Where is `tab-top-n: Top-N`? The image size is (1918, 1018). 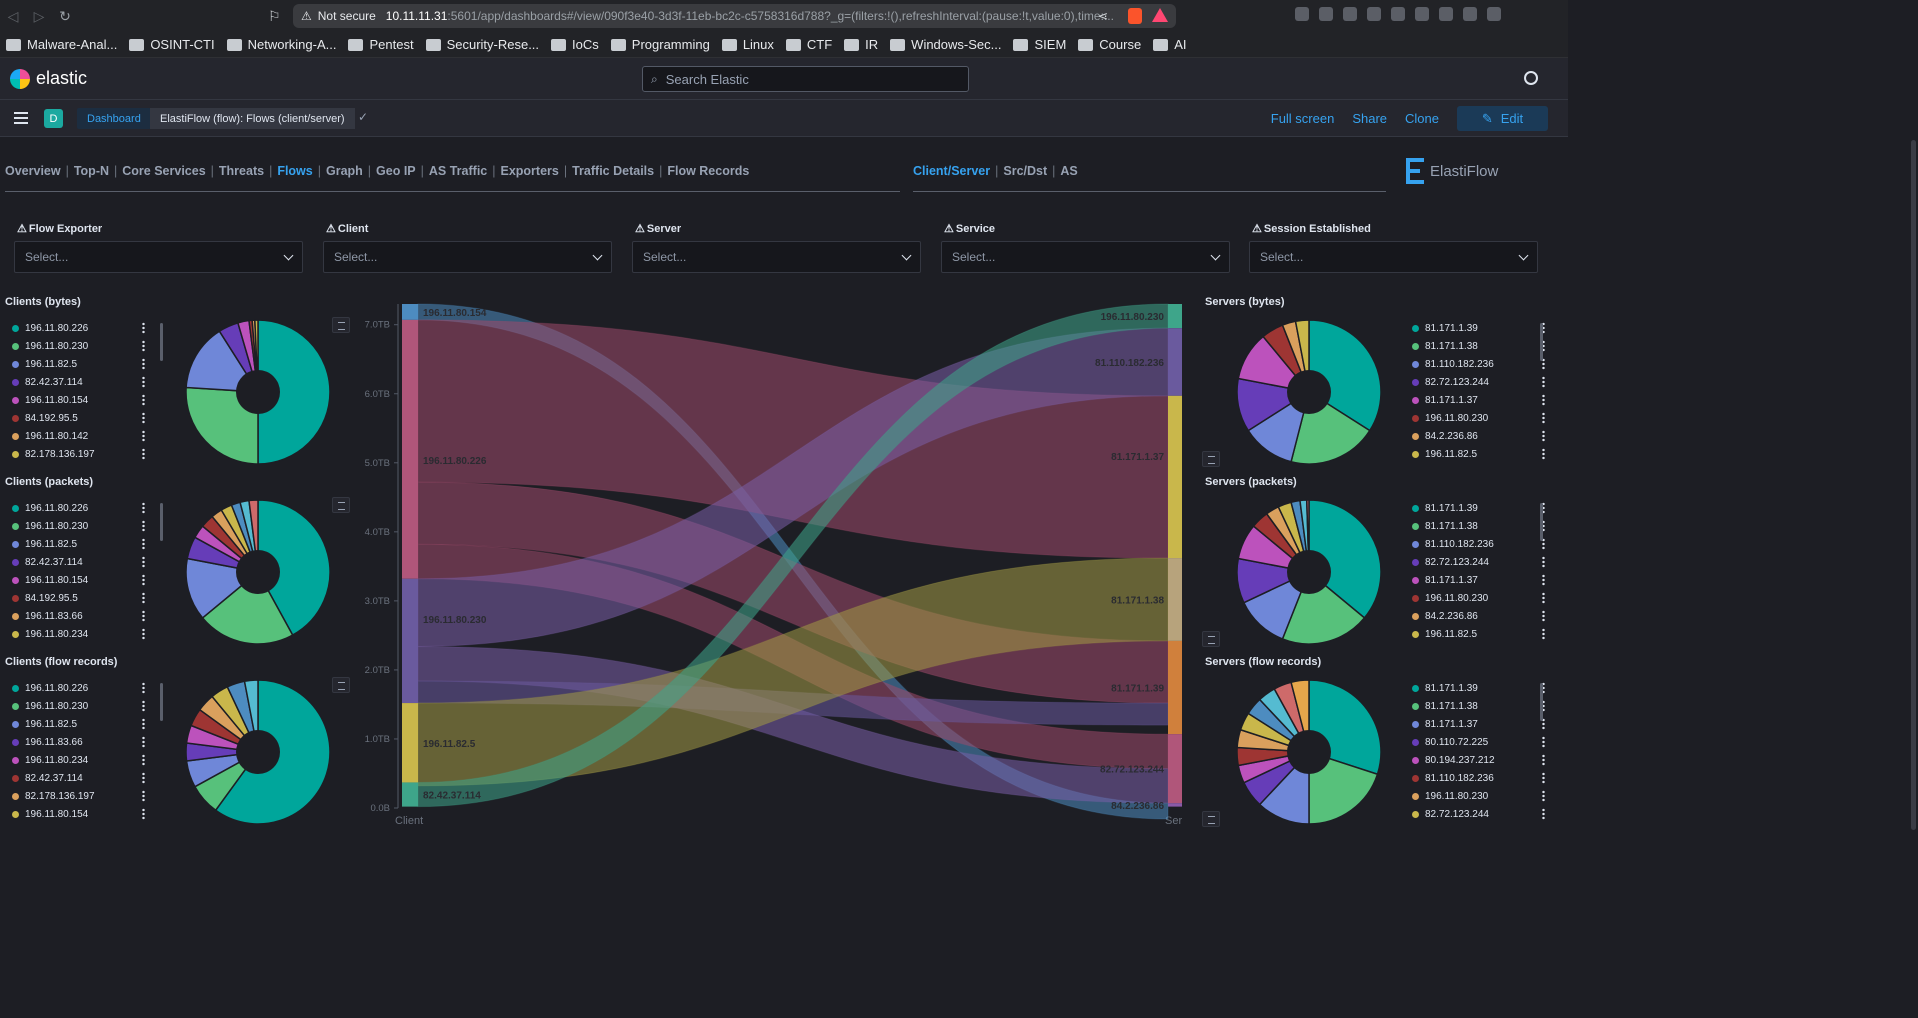 tab-top-n: Top-N is located at coordinates (91, 171).